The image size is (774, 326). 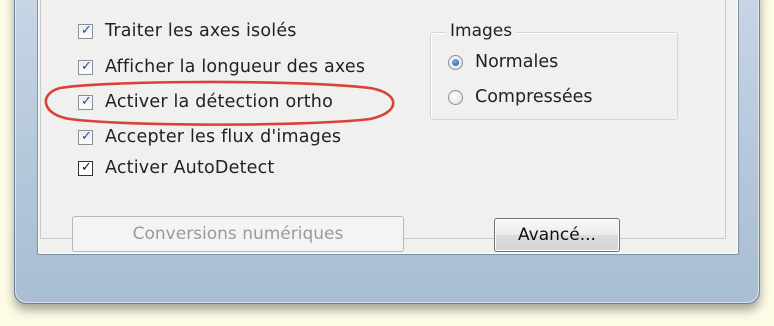 I want to click on checkbox-label: Activer la détection ortho, so click(x=219, y=102).